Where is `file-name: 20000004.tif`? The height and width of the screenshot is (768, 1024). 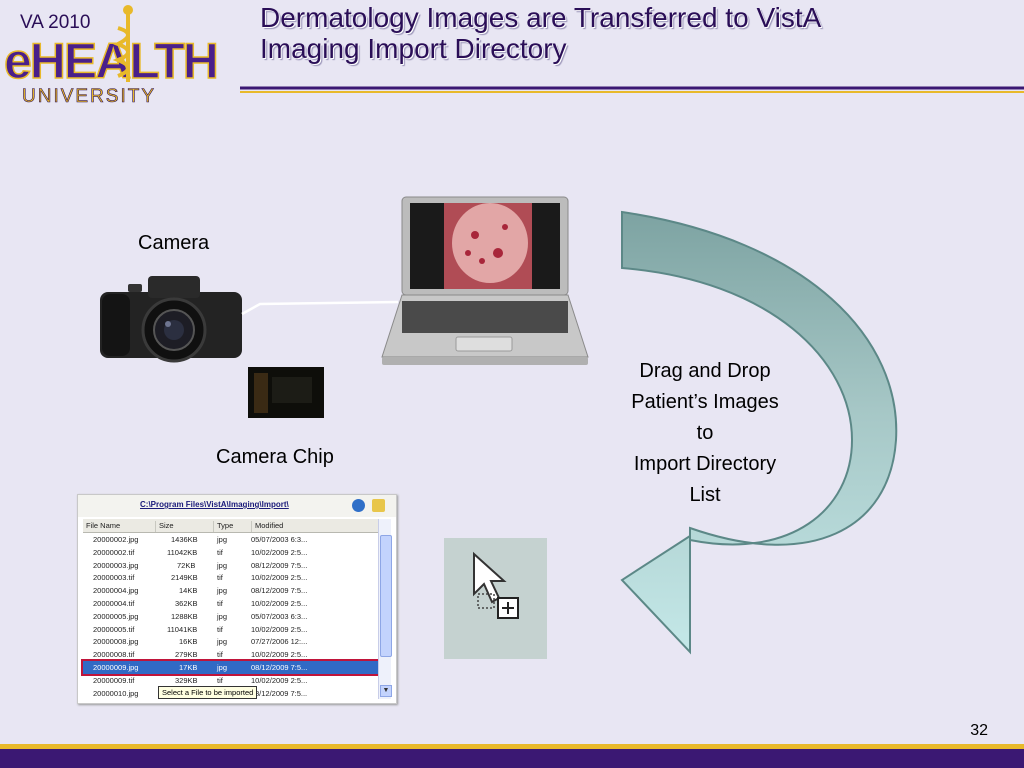
file-name: 20000004.tif is located at coordinates (114, 603).